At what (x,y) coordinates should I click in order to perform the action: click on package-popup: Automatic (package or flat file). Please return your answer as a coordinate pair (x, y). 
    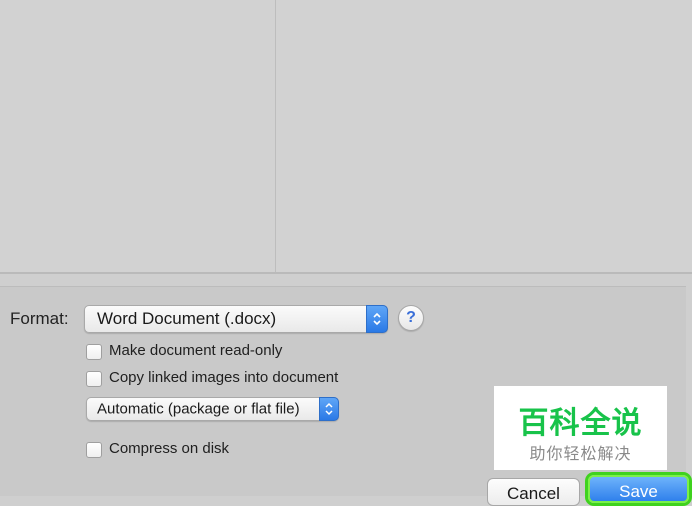
    Looking at the image, I should click on (212, 409).